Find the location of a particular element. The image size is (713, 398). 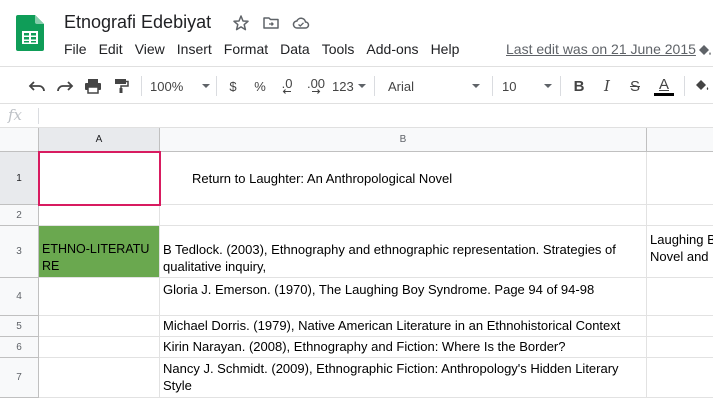

row-header-5: 5 is located at coordinates (19, 326).